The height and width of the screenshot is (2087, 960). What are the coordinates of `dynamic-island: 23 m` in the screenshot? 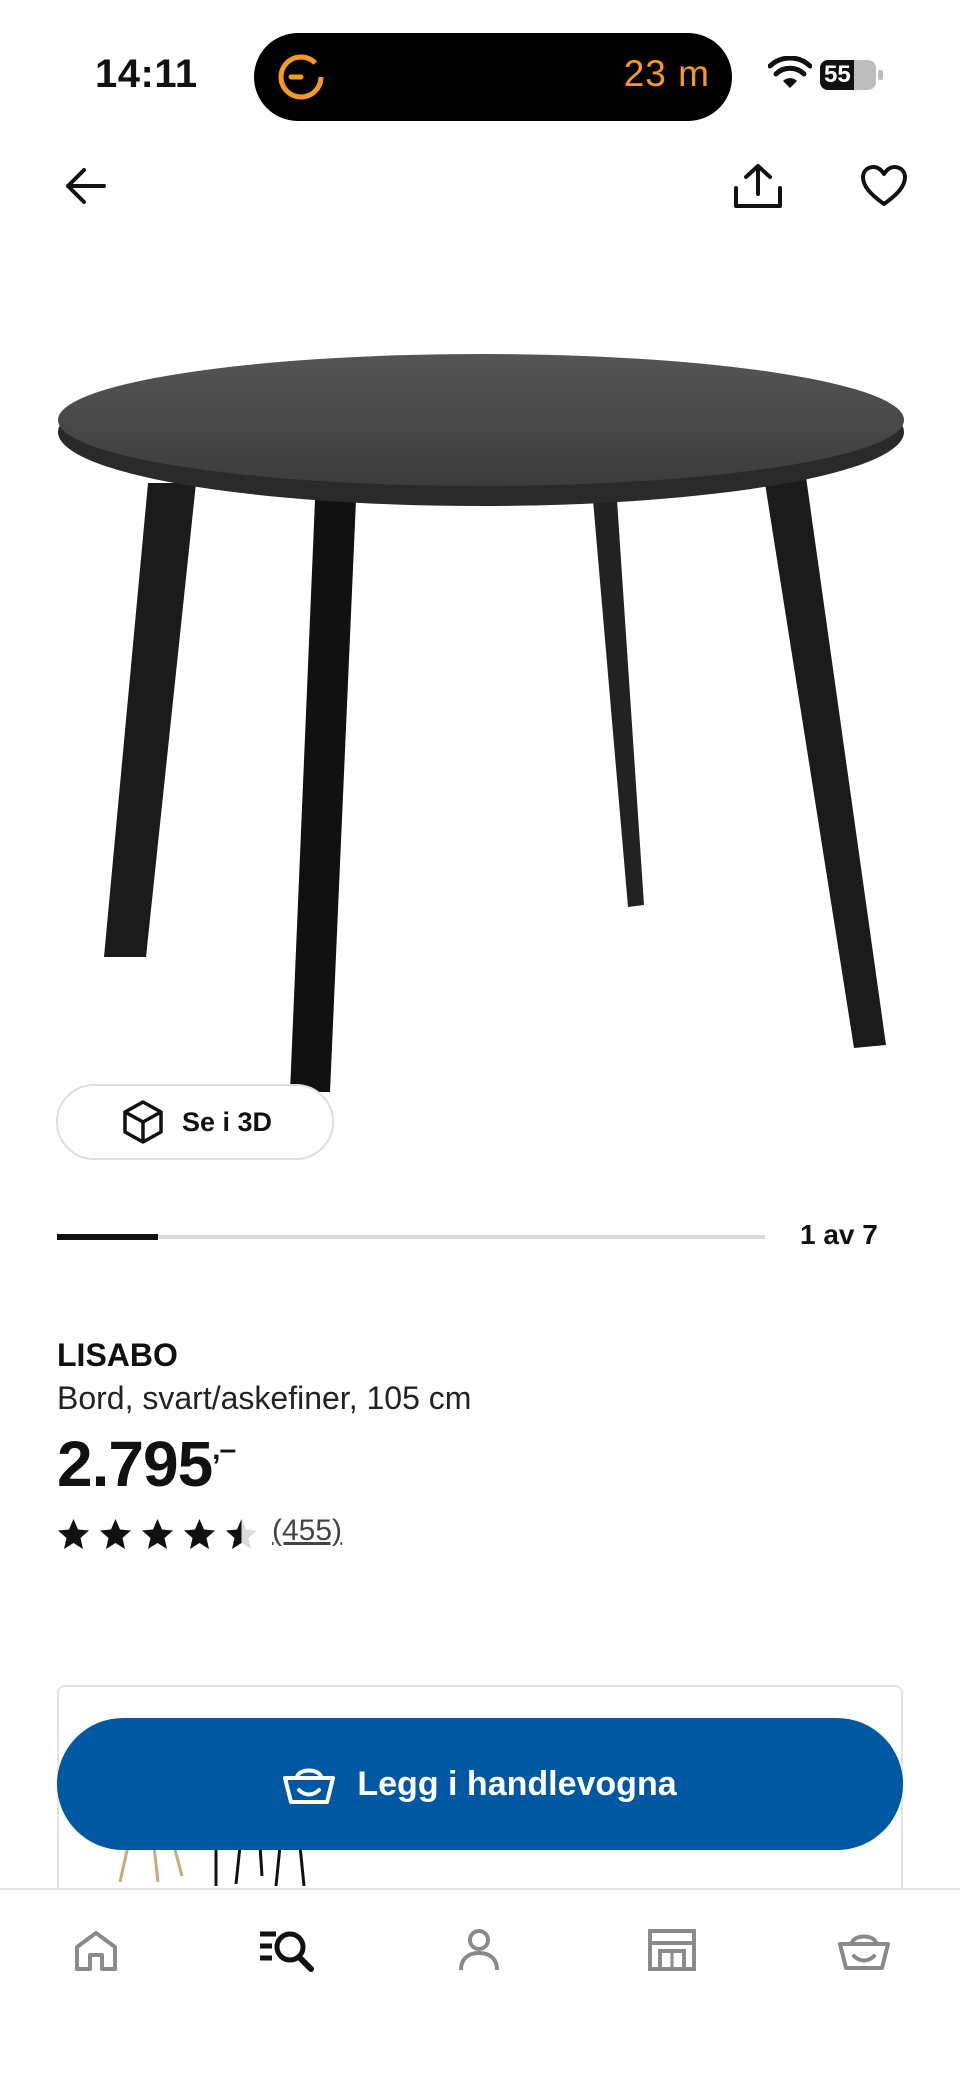 It's located at (493, 77).